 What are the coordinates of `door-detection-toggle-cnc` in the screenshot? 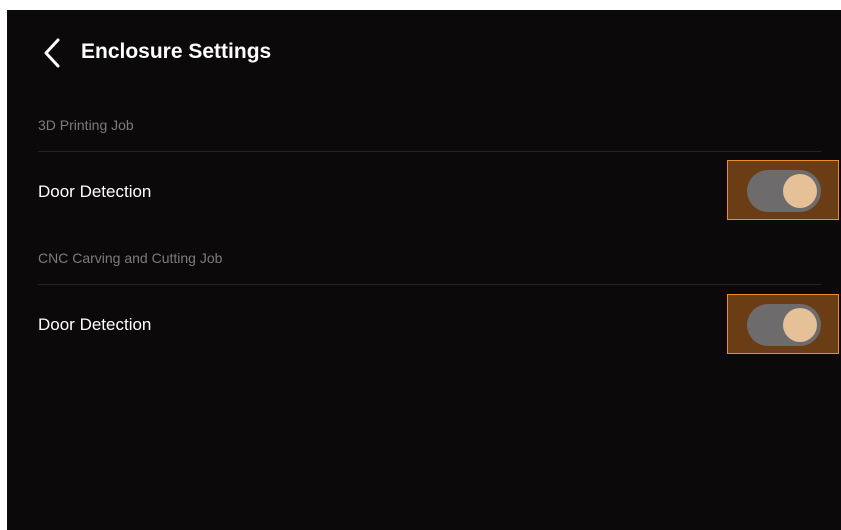 It's located at (783, 324).